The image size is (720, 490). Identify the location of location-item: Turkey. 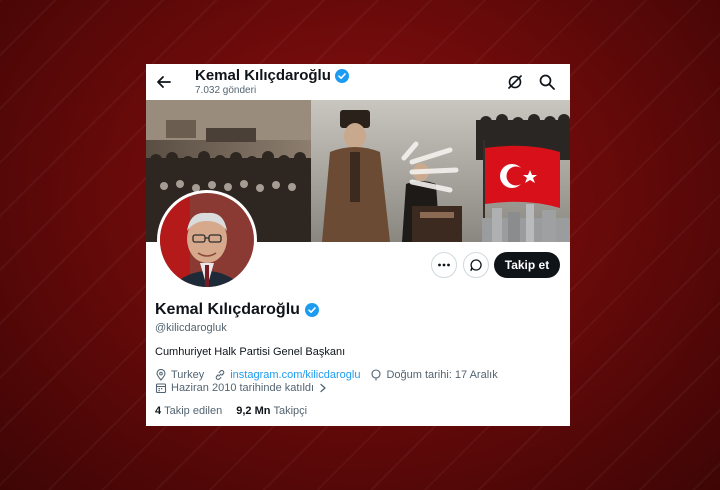
(179, 375).